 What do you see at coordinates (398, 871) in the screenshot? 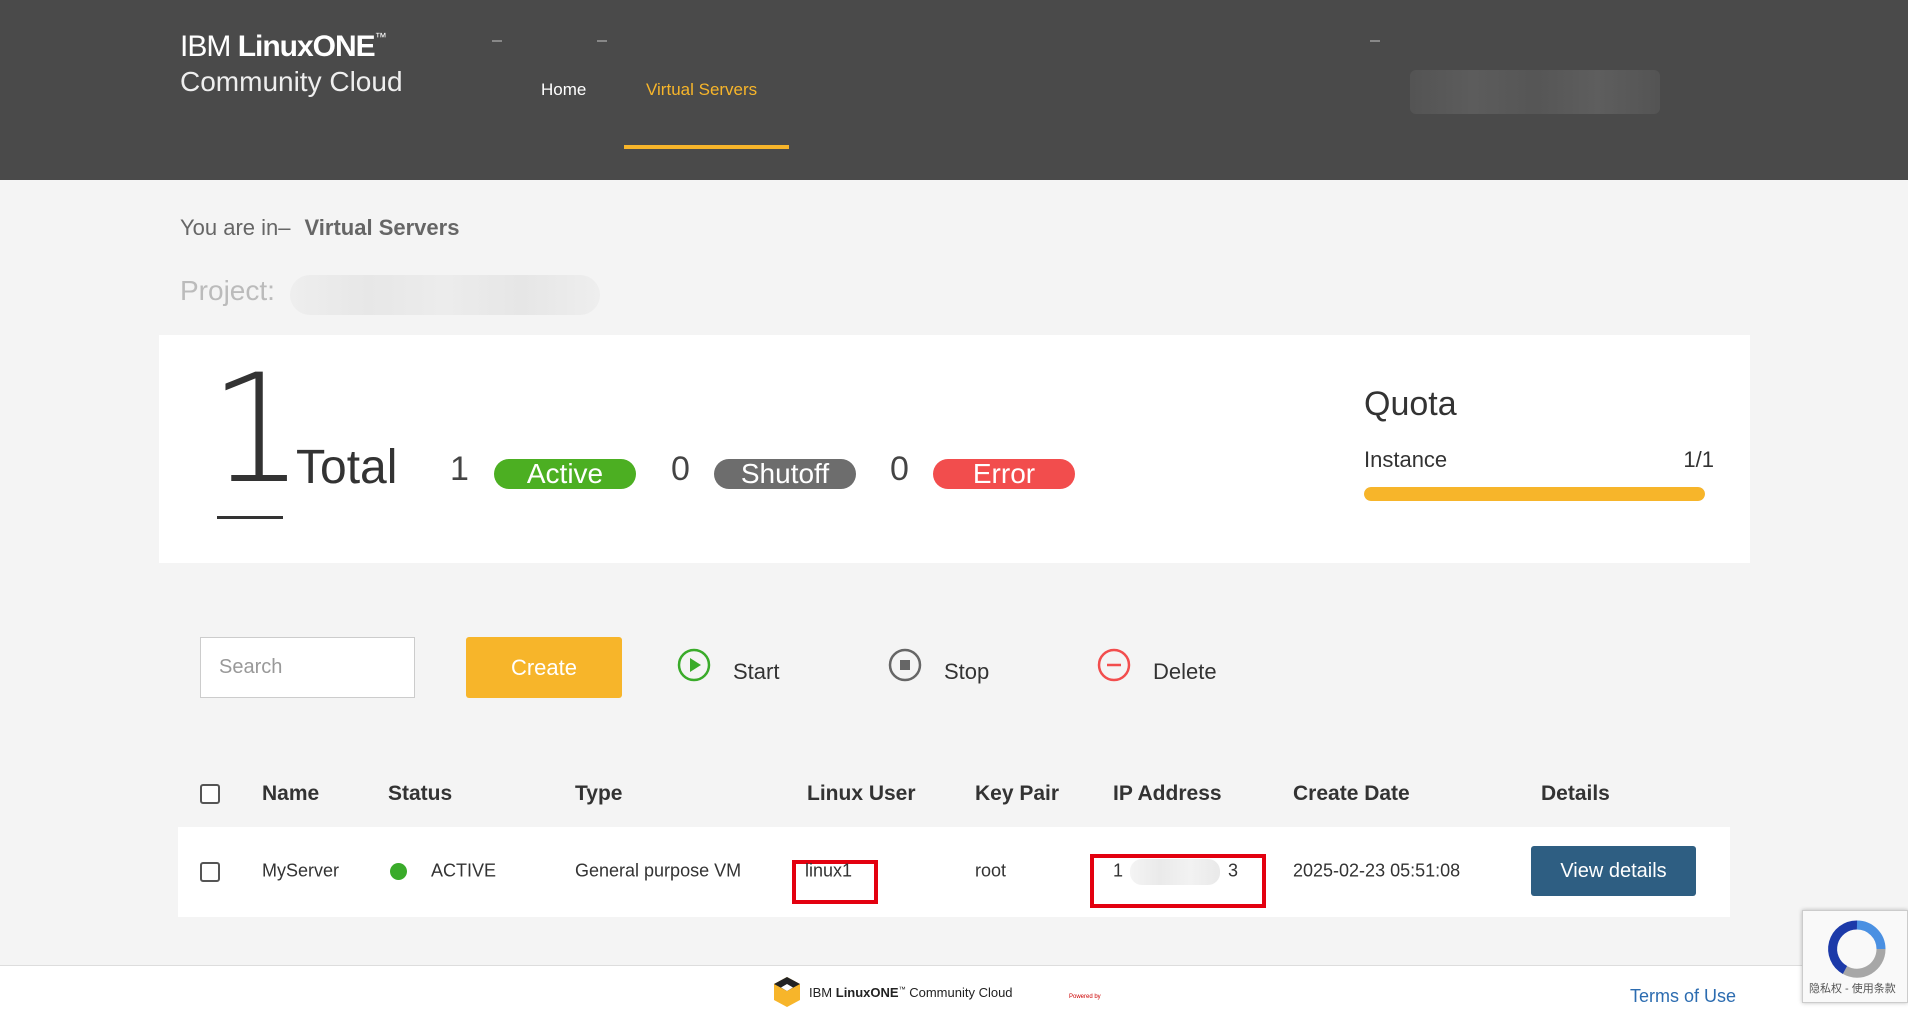
I see `status-active-dot` at bounding box center [398, 871].